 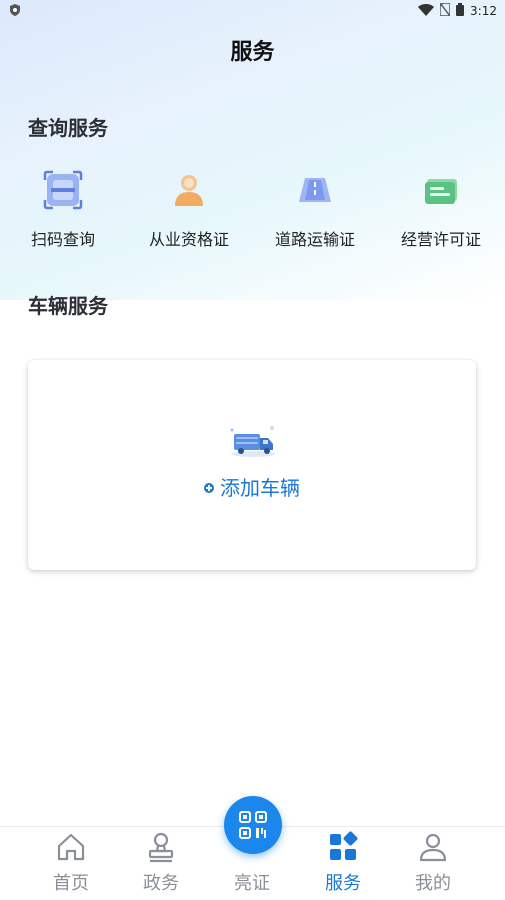 What do you see at coordinates (161, 847) in the screenshot?
I see `stamp-icon` at bounding box center [161, 847].